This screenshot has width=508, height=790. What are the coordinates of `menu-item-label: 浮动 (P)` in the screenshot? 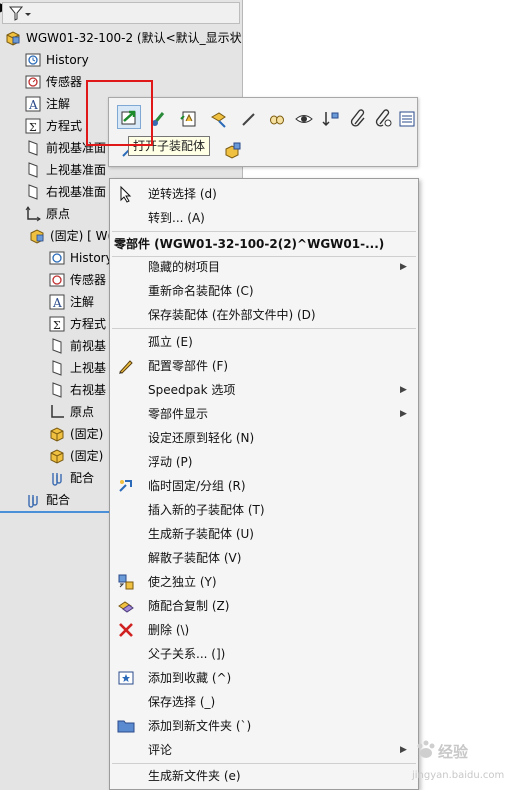 It's located at (170, 462).